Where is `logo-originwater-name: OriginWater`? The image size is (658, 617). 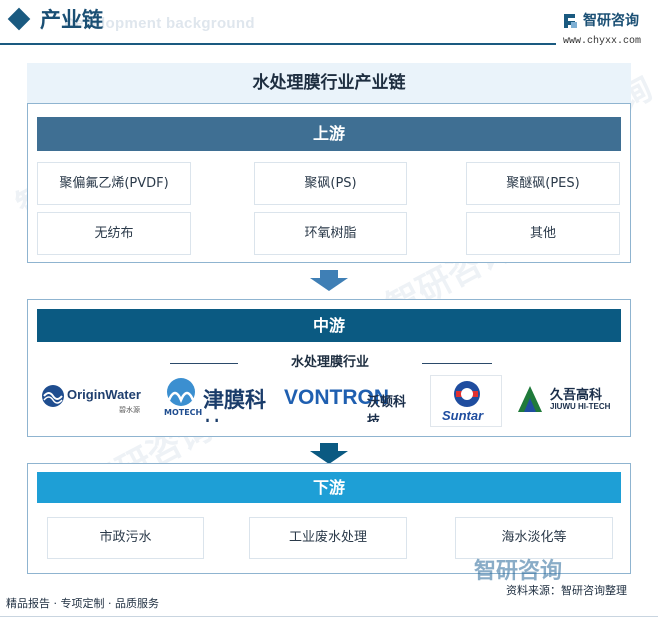
logo-originwater-name: OriginWater is located at coordinates (104, 394).